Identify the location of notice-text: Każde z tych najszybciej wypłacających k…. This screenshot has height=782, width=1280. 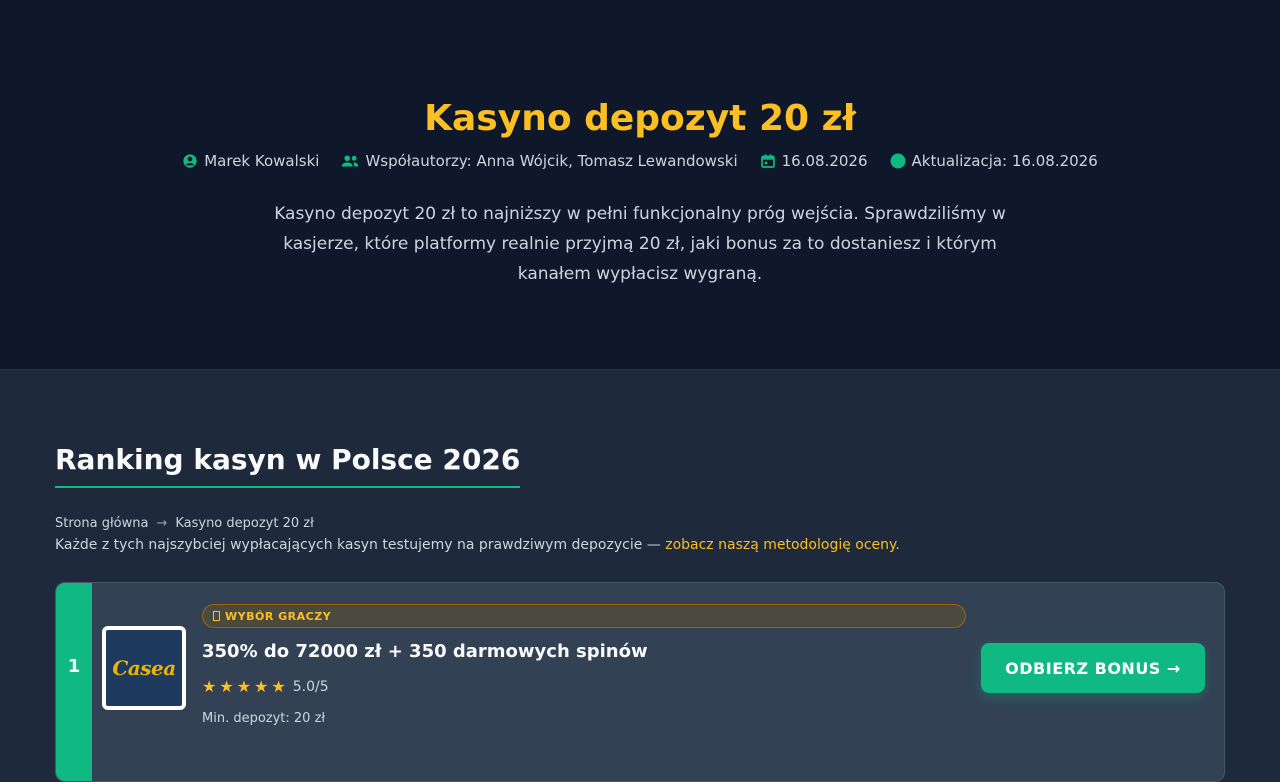
(358, 545).